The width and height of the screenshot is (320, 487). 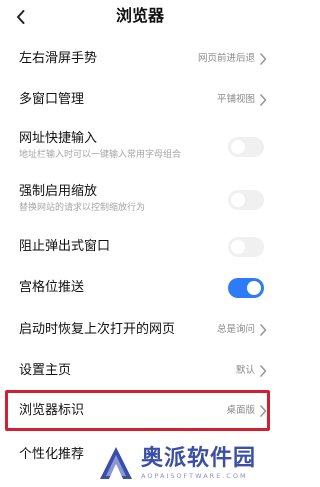 What do you see at coordinates (246, 200) in the screenshot?
I see `force-zoom-toggle` at bounding box center [246, 200].